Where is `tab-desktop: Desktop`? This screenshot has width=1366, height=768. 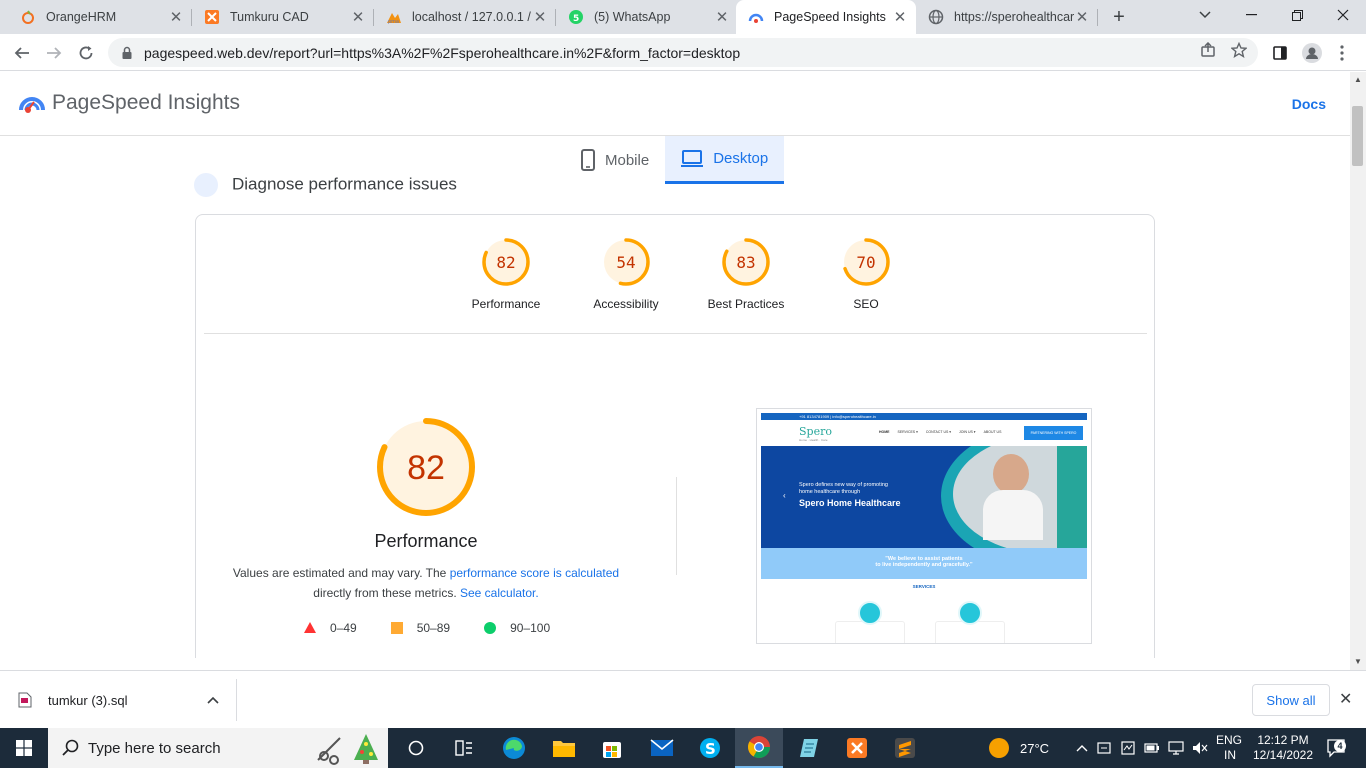 tab-desktop: Desktop is located at coordinates (725, 160).